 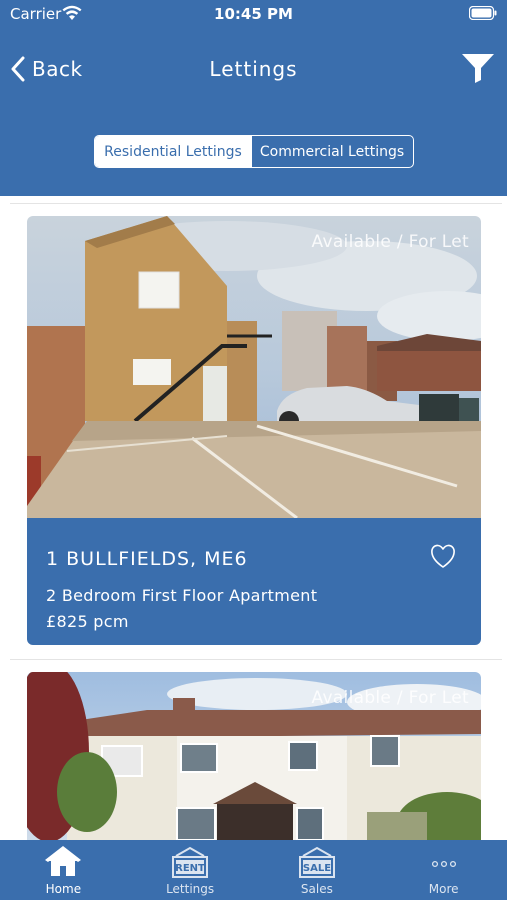 I want to click on tab-label-sales: Sales, so click(x=316, y=889).